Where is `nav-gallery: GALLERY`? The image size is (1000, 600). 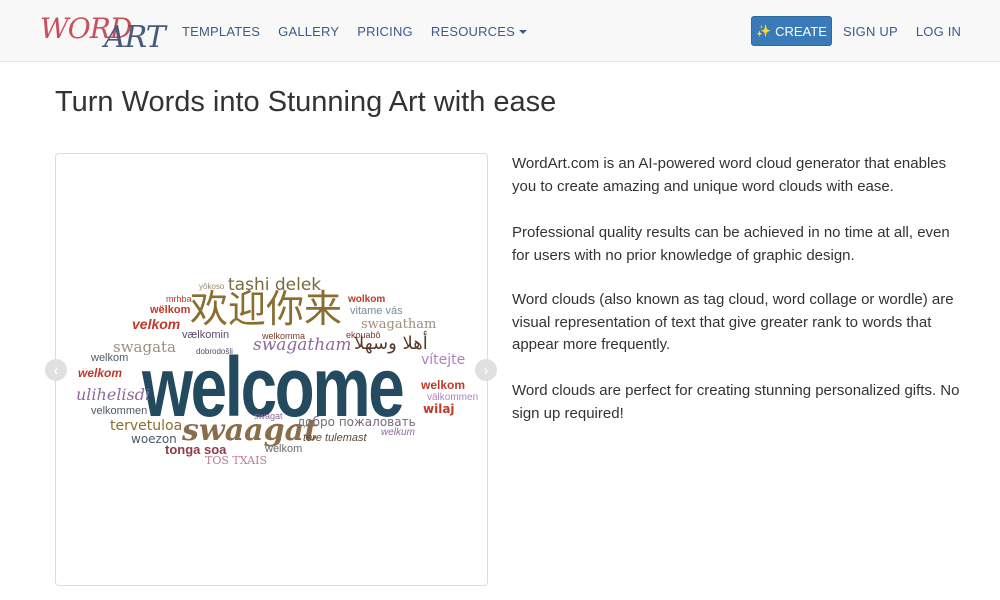 nav-gallery: GALLERY is located at coordinates (308, 31).